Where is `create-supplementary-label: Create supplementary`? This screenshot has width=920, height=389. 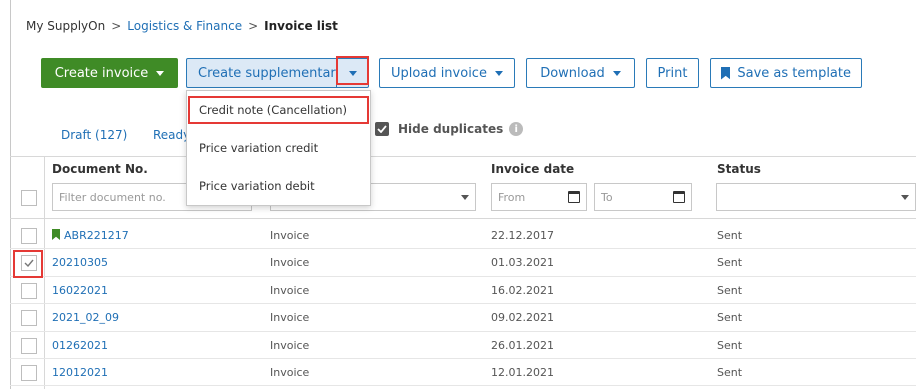 create-supplementary-label: Create supplementary is located at coordinates (267, 73).